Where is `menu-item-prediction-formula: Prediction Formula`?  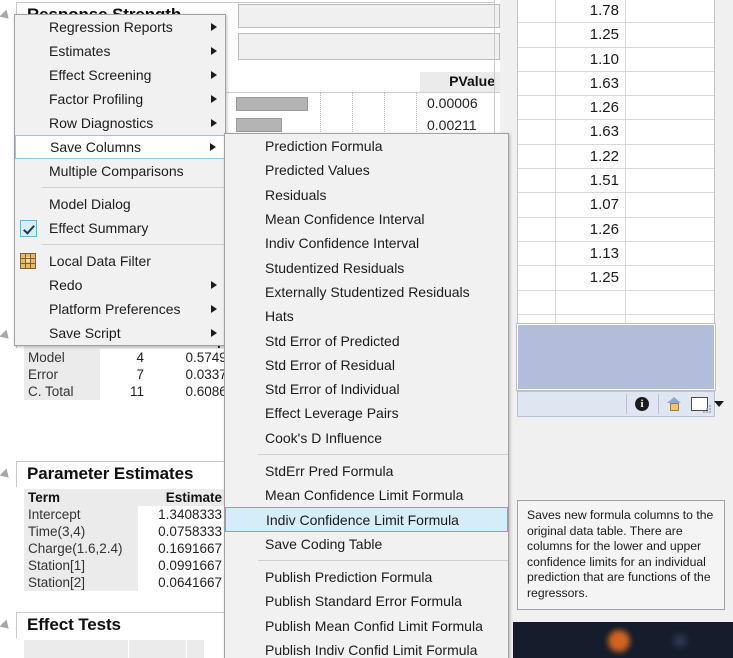 menu-item-prediction-formula: Prediction Formula is located at coordinates (366, 146).